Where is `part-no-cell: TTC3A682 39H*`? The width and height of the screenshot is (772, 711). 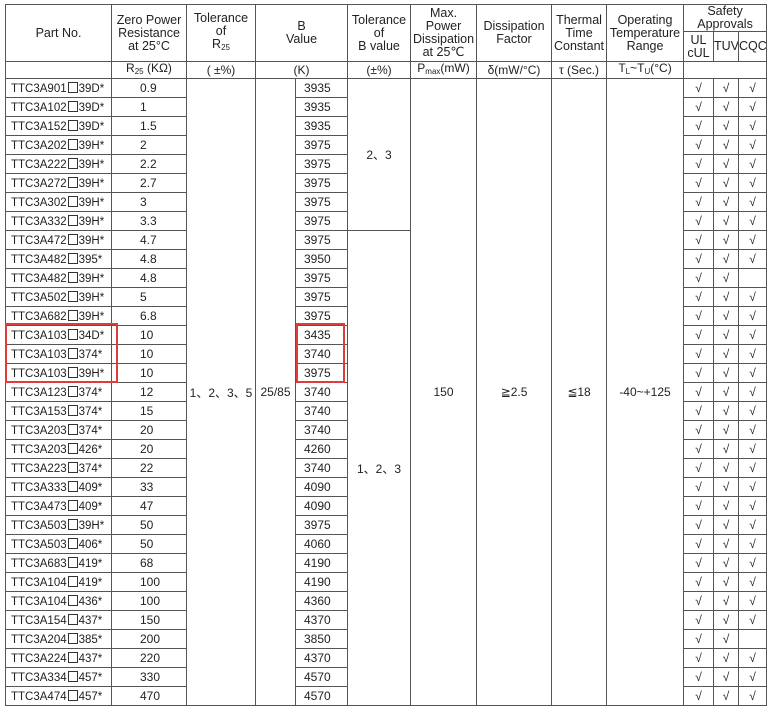
part-no-cell: TTC3A682 39H* is located at coordinates (58, 316).